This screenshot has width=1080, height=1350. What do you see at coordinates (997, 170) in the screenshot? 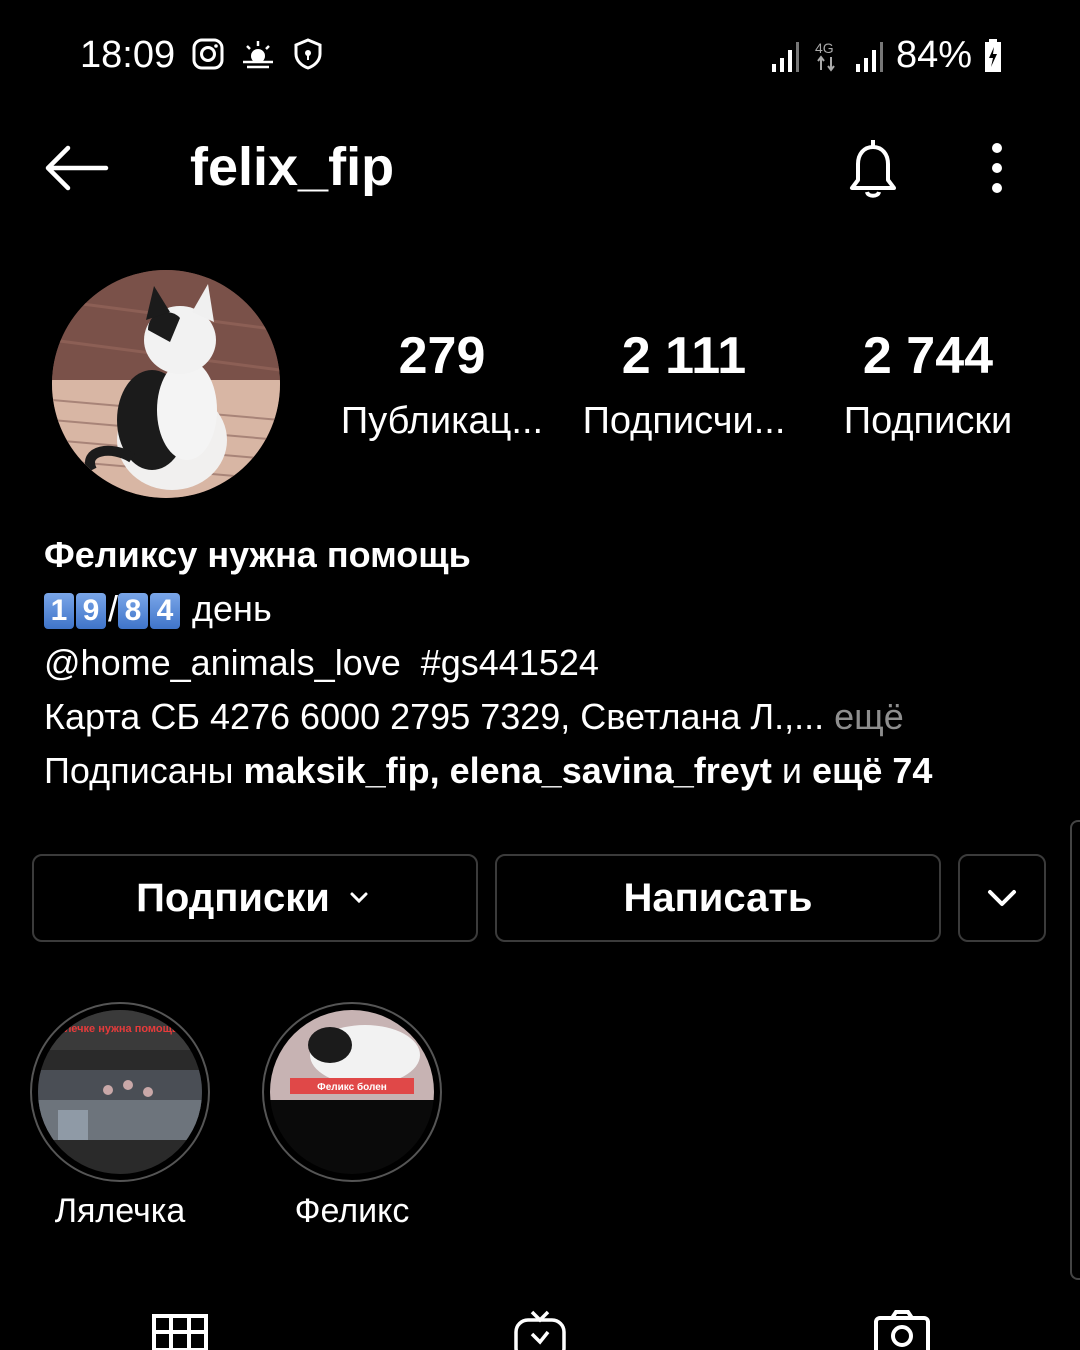
I see `more-options-icon` at bounding box center [997, 170].